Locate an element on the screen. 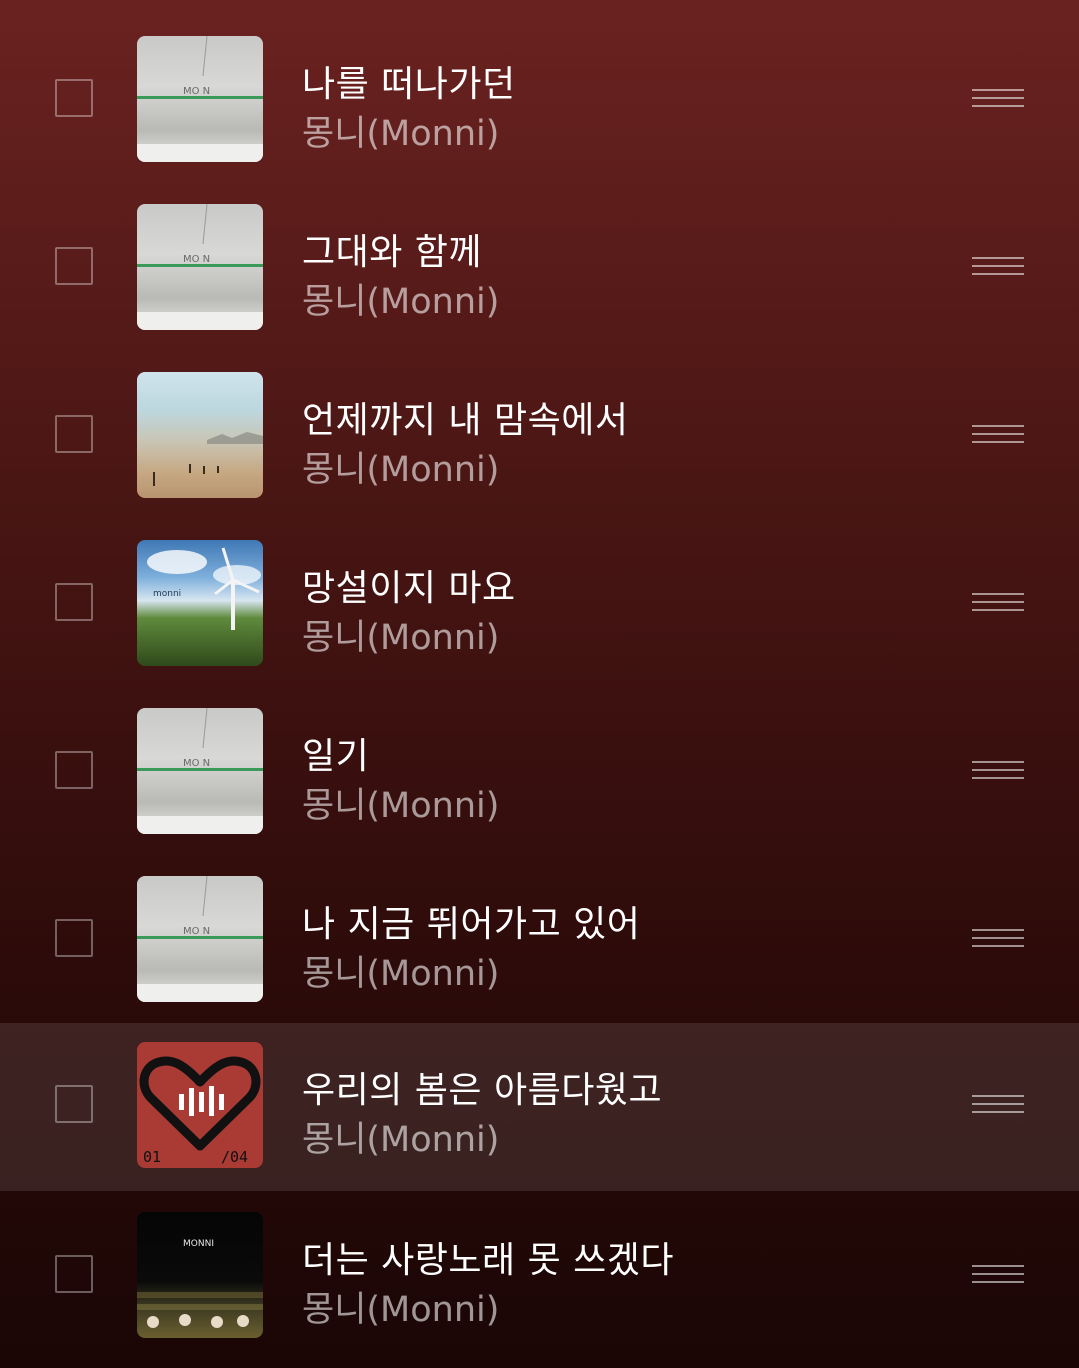 Image resolution: width=1079 pixels, height=1368 pixels. svg-text: monni is located at coordinates (167, 594).